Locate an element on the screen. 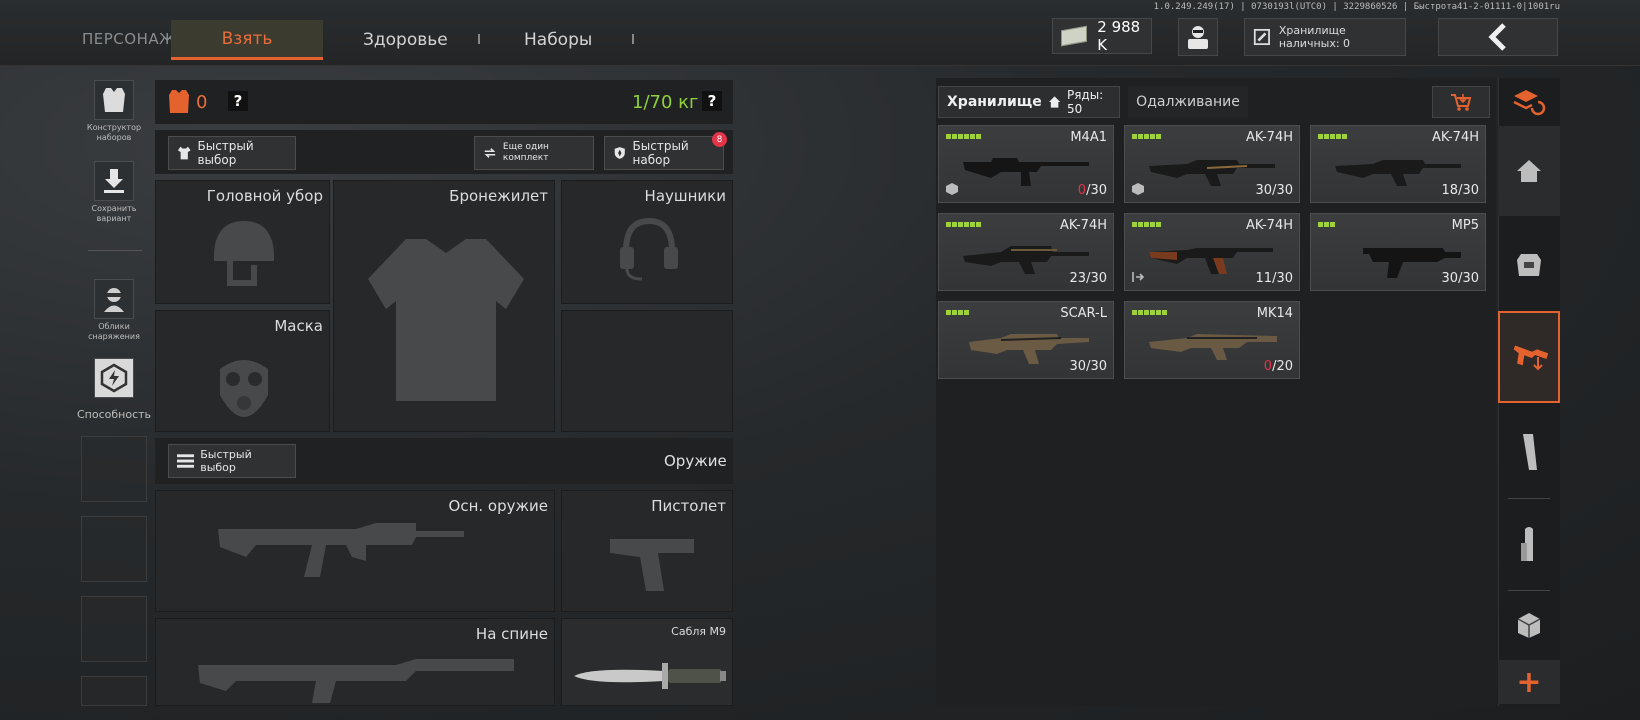  slot-mask: Маска is located at coordinates (242, 371).